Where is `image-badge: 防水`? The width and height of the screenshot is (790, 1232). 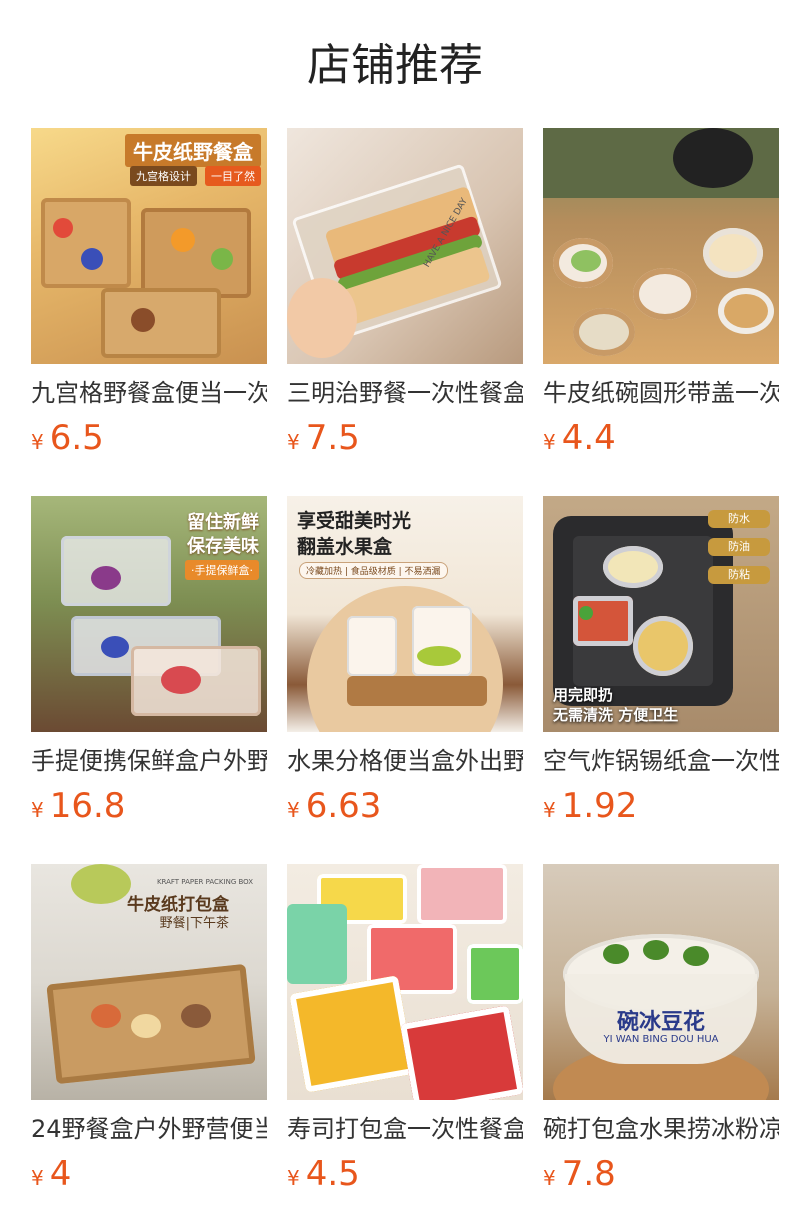
image-badge: 防水 is located at coordinates (739, 518).